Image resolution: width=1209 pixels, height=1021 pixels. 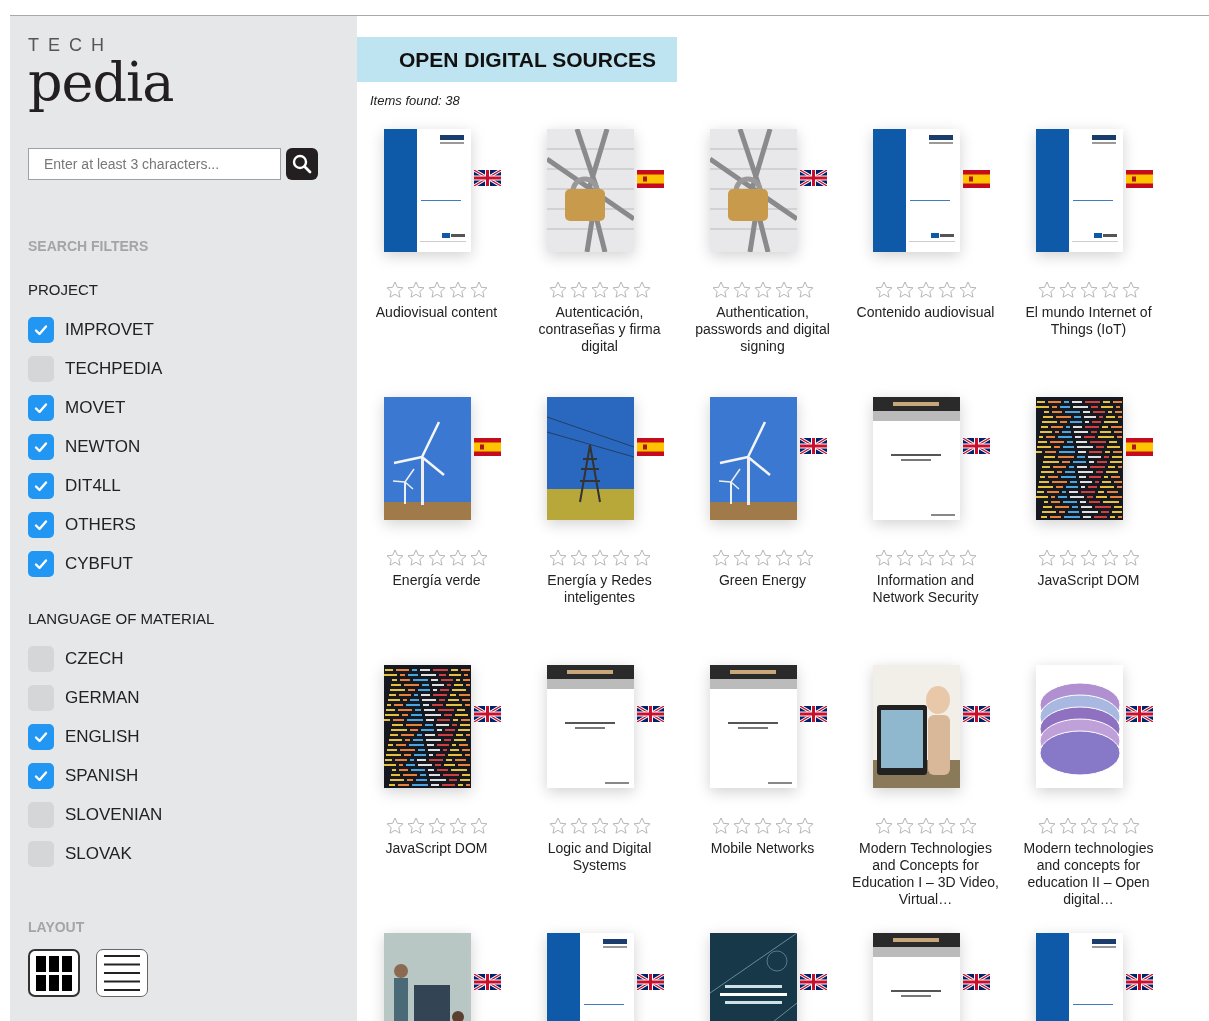 What do you see at coordinates (925, 589) in the screenshot?
I see `item-title: Information and Network Security` at bounding box center [925, 589].